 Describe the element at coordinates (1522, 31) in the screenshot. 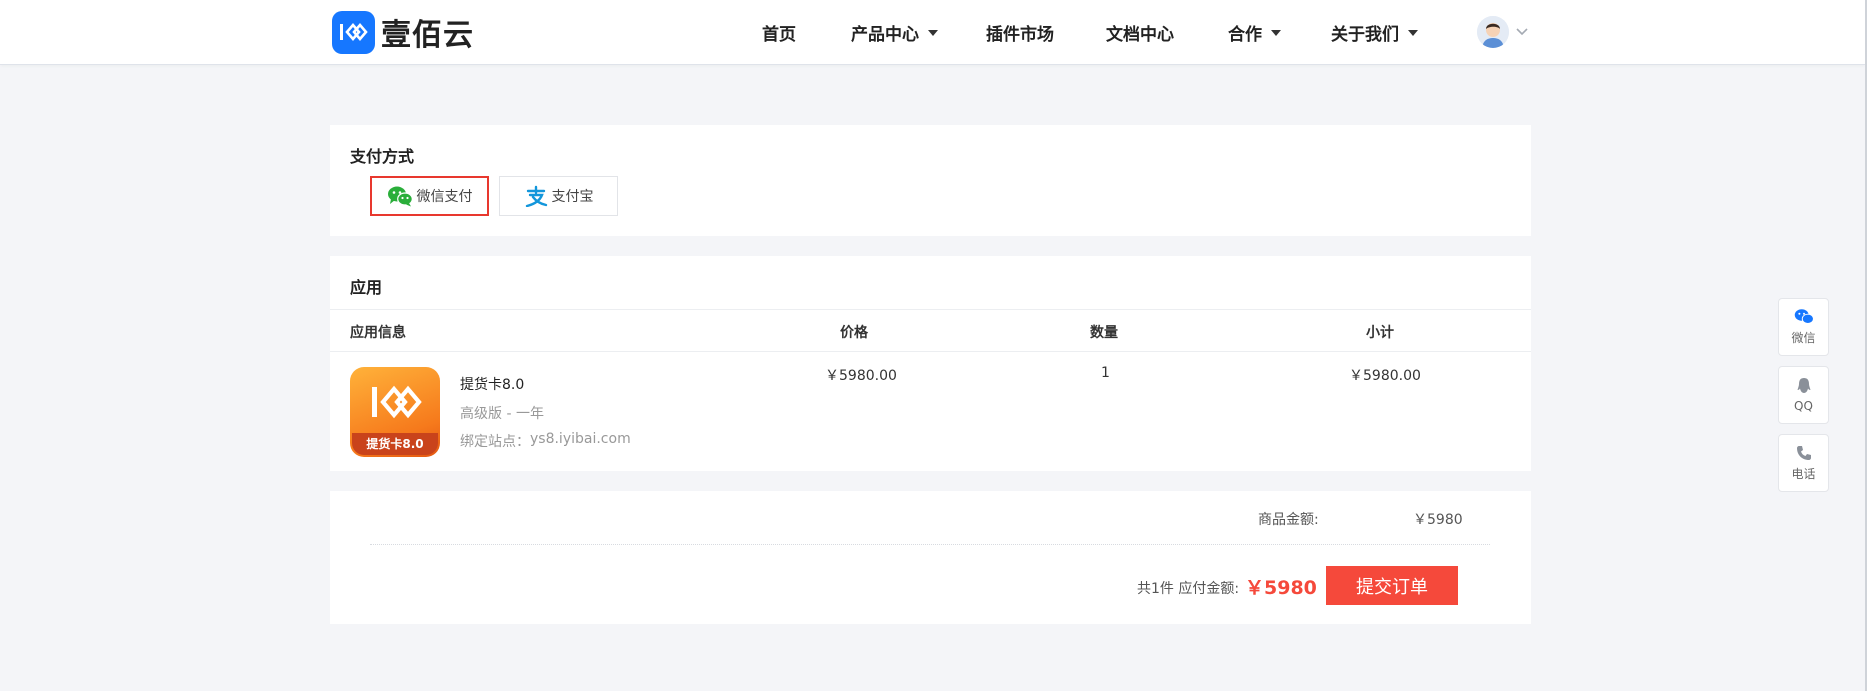

I see `chevron-down-icon` at that location.